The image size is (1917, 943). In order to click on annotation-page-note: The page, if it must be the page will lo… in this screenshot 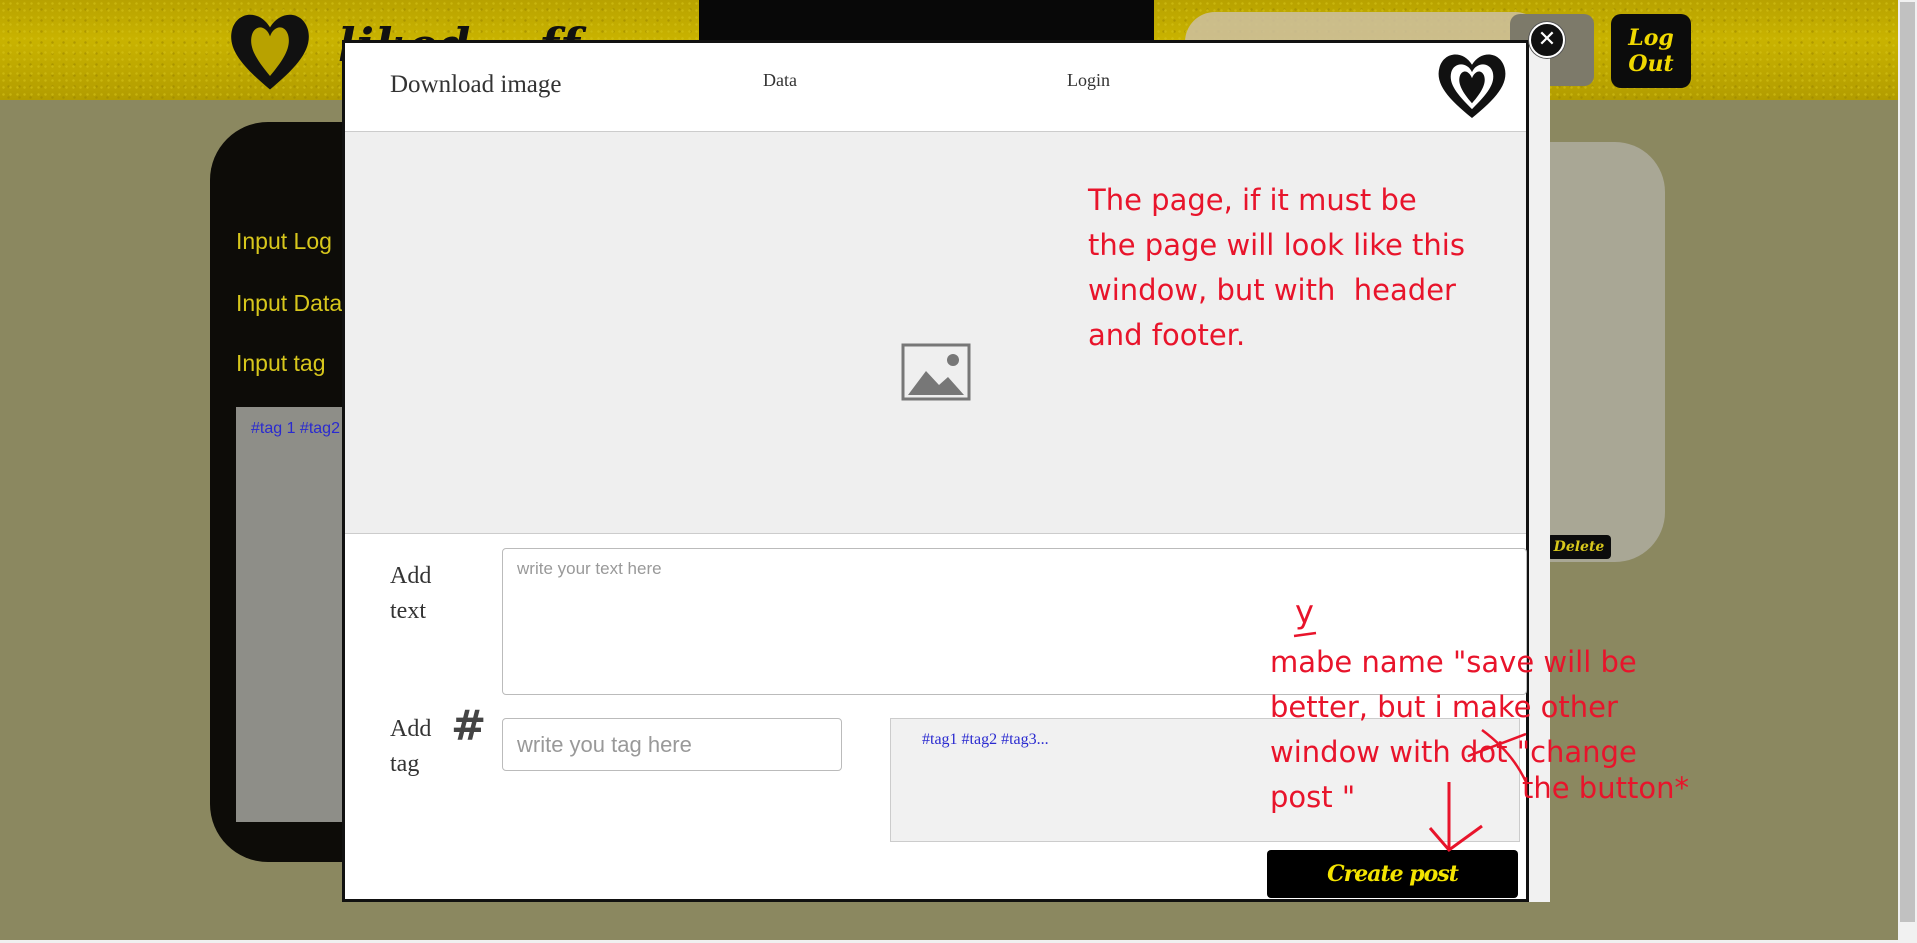, I will do `click(1276, 267)`.